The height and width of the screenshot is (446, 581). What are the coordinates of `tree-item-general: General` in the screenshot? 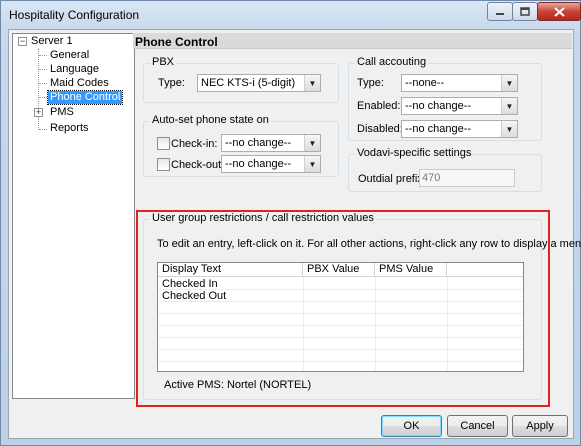 It's located at (69, 55).